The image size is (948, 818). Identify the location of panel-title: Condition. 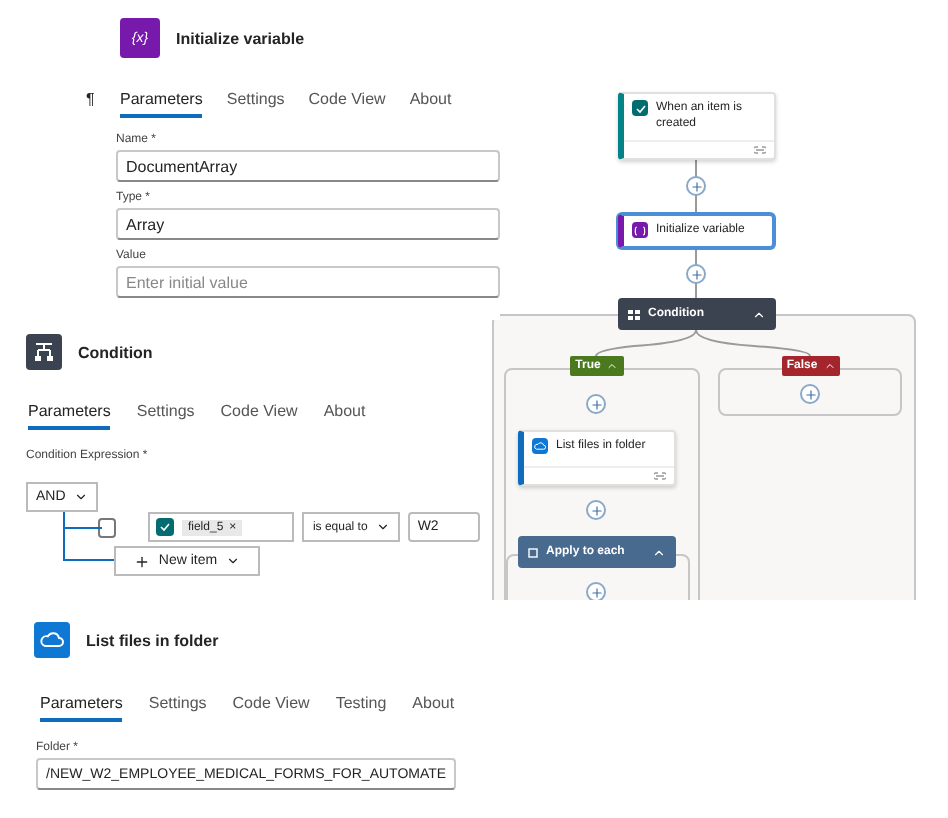
(115, 352).